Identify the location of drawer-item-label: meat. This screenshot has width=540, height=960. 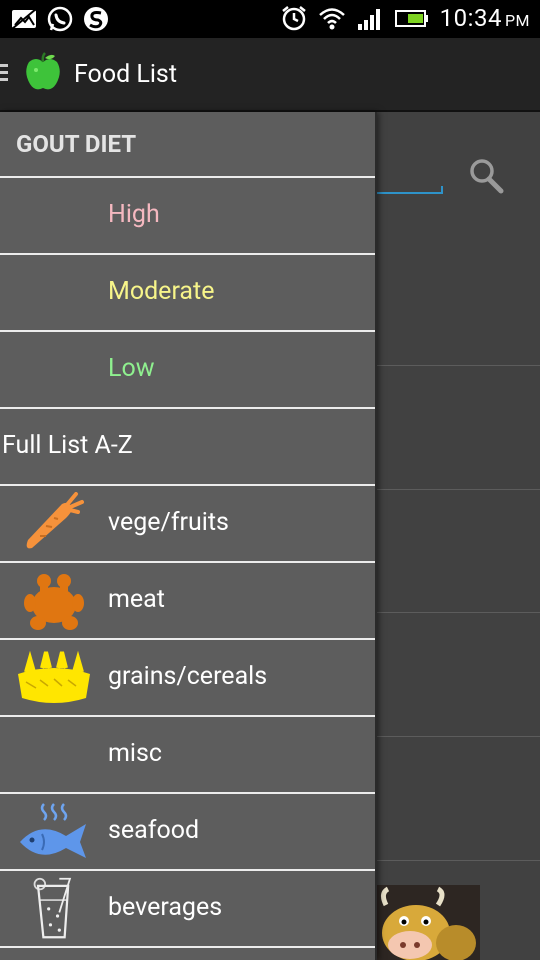
(136, 599).